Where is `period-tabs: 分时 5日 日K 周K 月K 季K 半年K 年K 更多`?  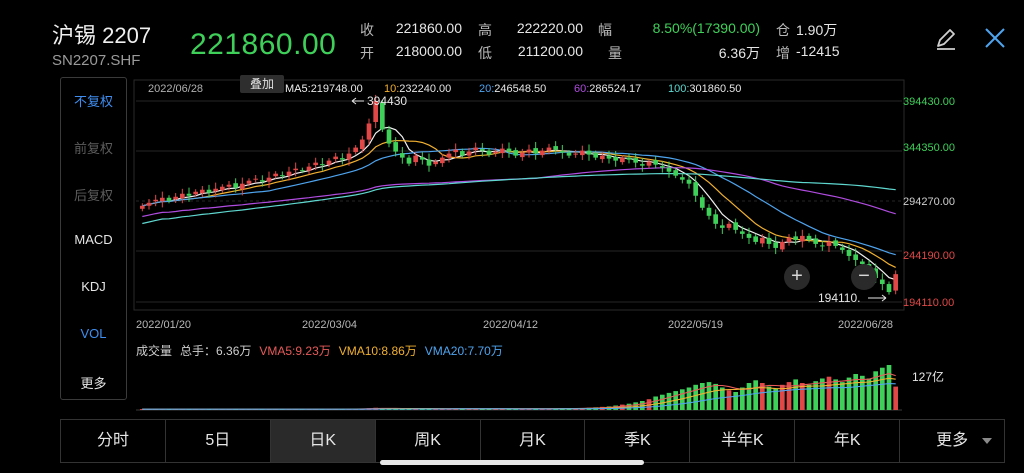 period-tabs: 分时 5日 日K 周K 月K 季K 半年K 年K 更多 is located at coordinates (532, 441).